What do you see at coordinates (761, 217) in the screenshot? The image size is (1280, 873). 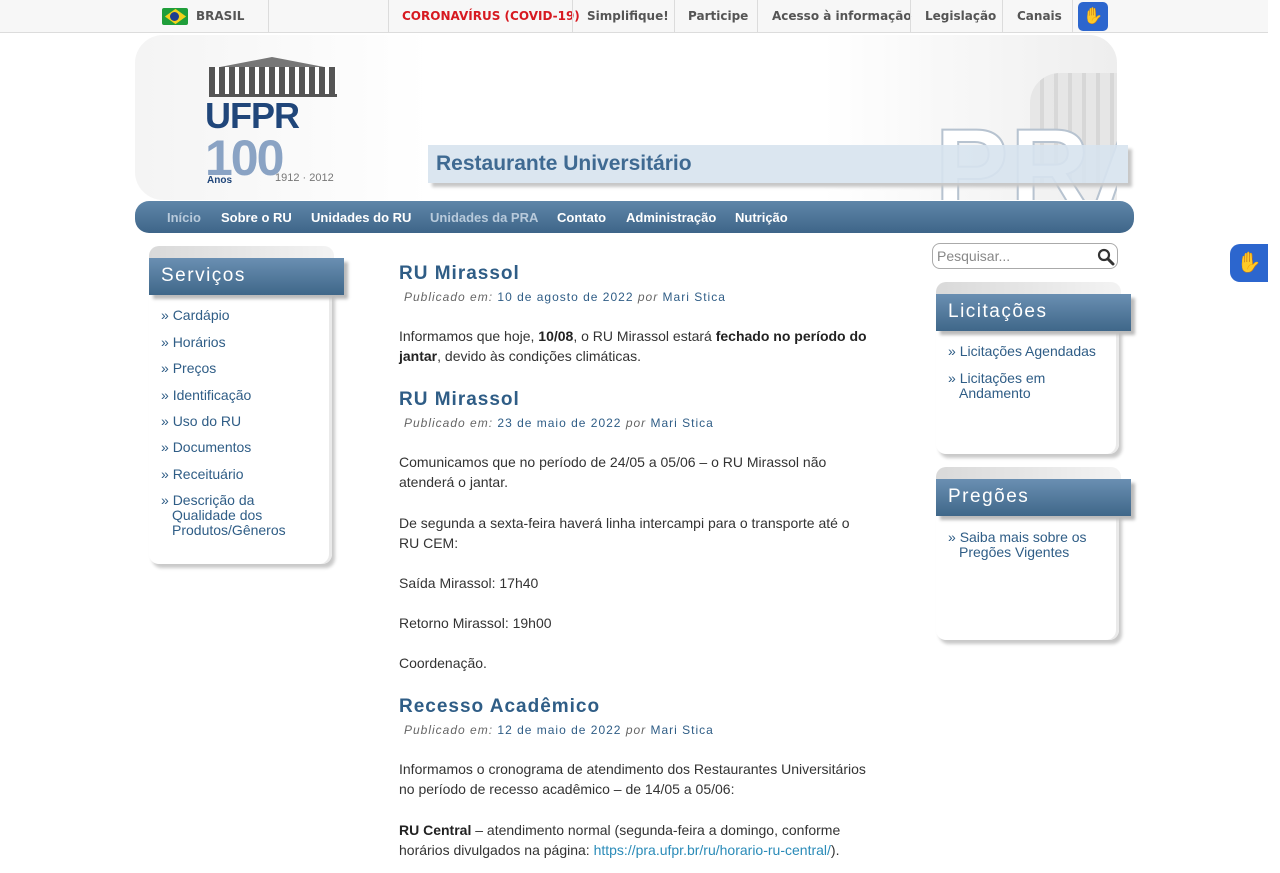 I see `nav-item-nutricao: Nutrição` at bounding box center [761, 217].